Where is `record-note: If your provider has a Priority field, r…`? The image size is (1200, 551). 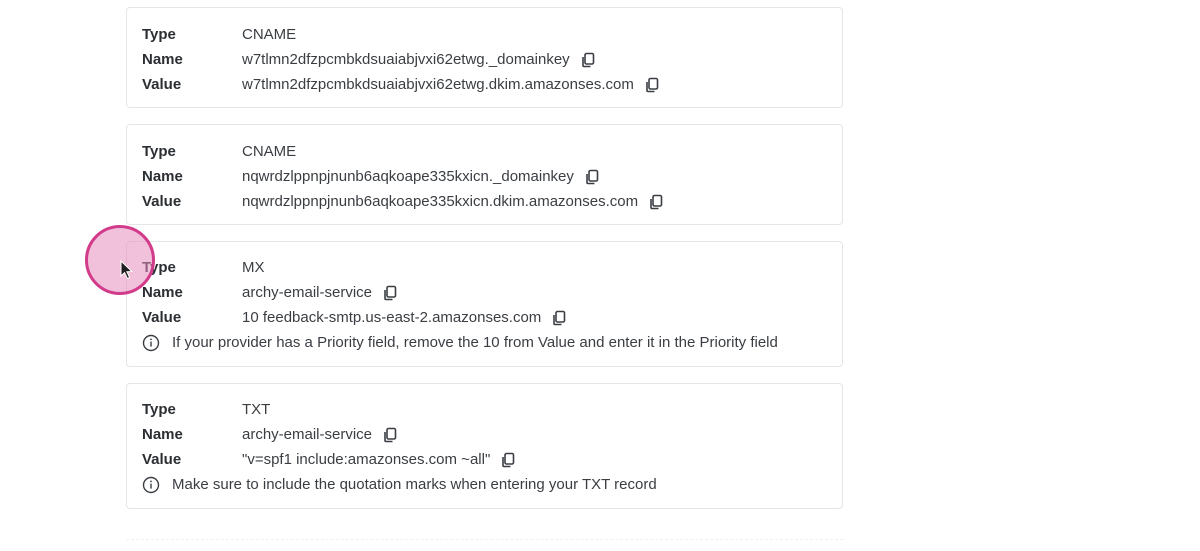
record-note: If your provider has a Priority field, r… is located at coordinates (460, 342).